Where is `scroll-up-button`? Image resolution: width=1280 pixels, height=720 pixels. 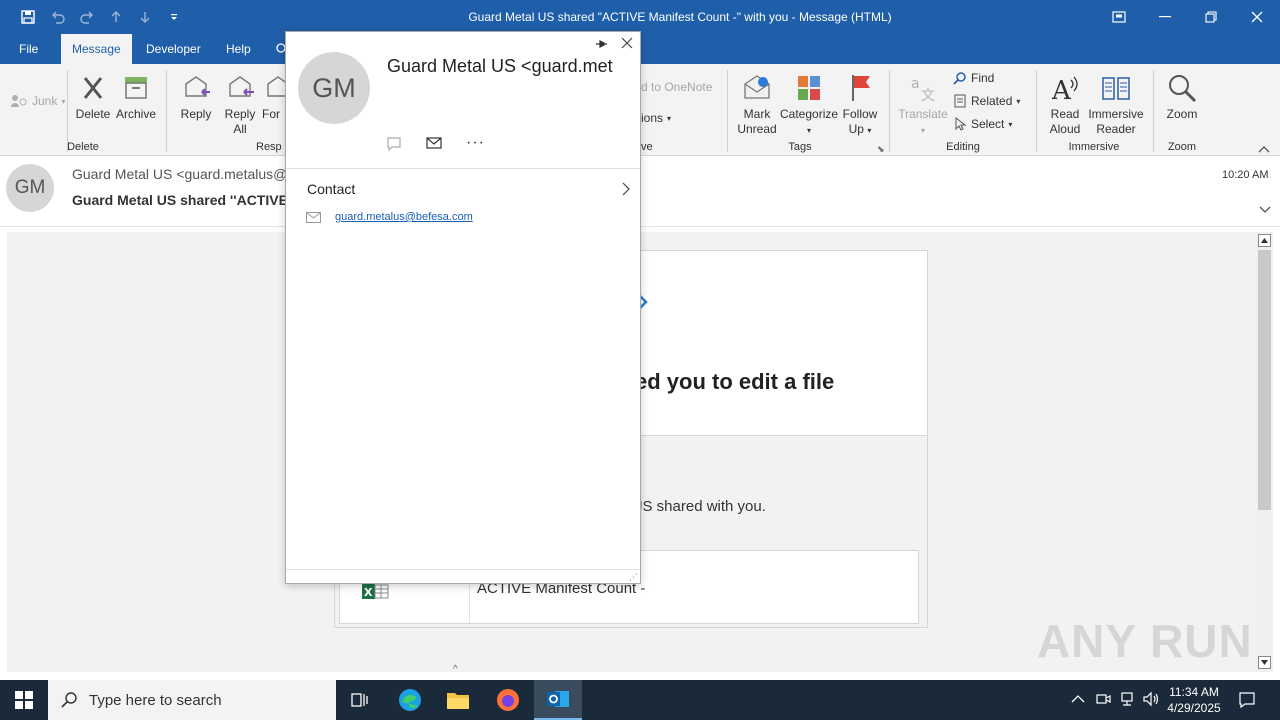
scroll-up-button is located at coordinates (1264, 240).